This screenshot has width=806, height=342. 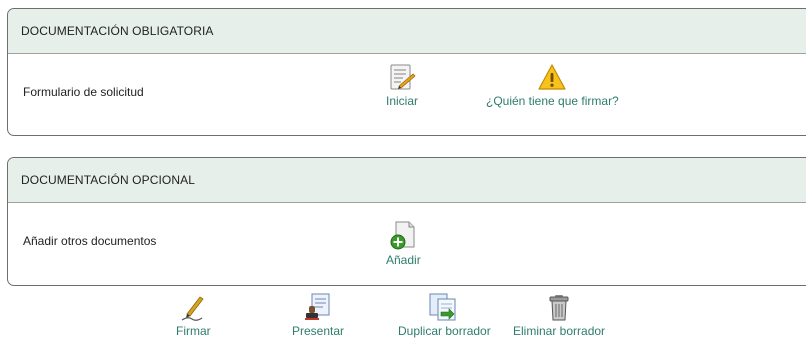 I want to click on who-signs-label: ¿Quién tiene que firmar?, so click(x=552, y=101).